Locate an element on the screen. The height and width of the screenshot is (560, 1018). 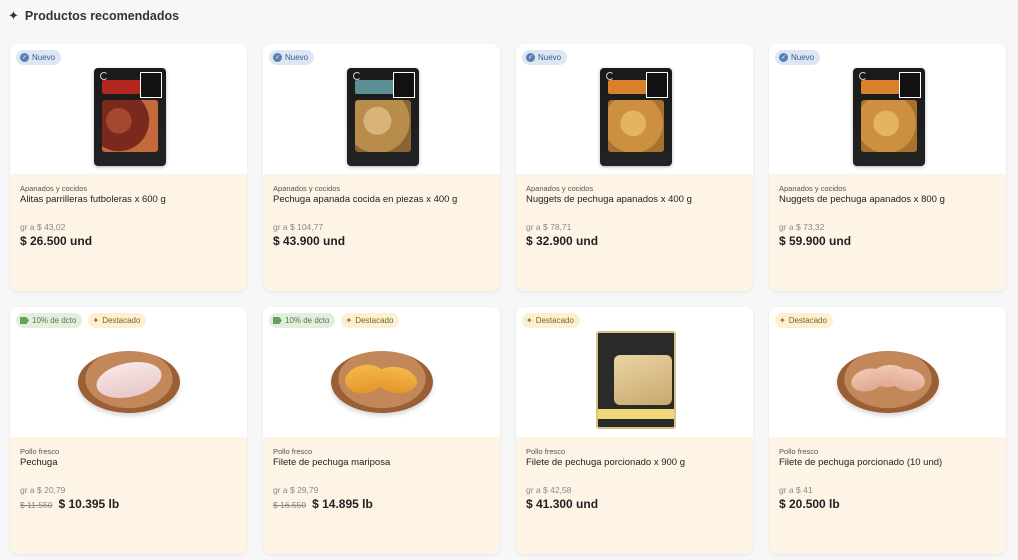
badge-group: 10% de dcto ✦ Destacado is located at coordinates (81, 320).